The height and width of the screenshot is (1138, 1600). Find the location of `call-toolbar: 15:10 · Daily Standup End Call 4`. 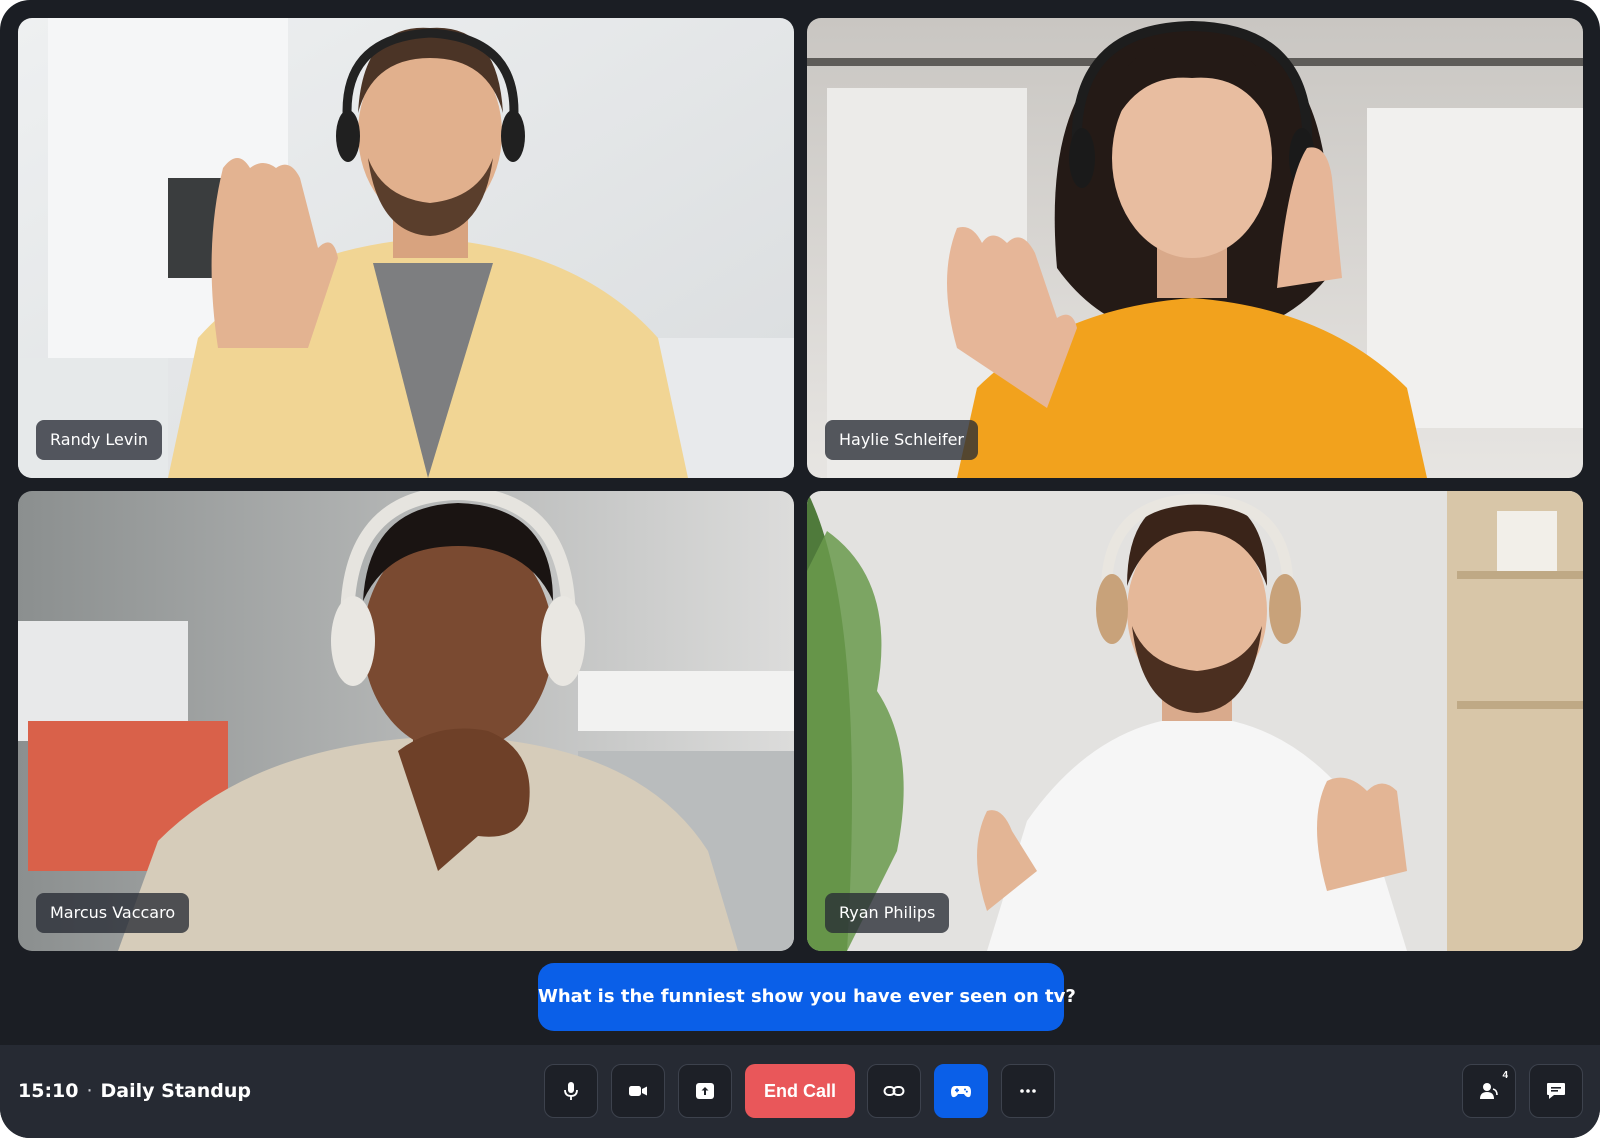

call-toolbar: 15:10 · Daily Standup End Call 4 is located at coordinates (800, 1091).